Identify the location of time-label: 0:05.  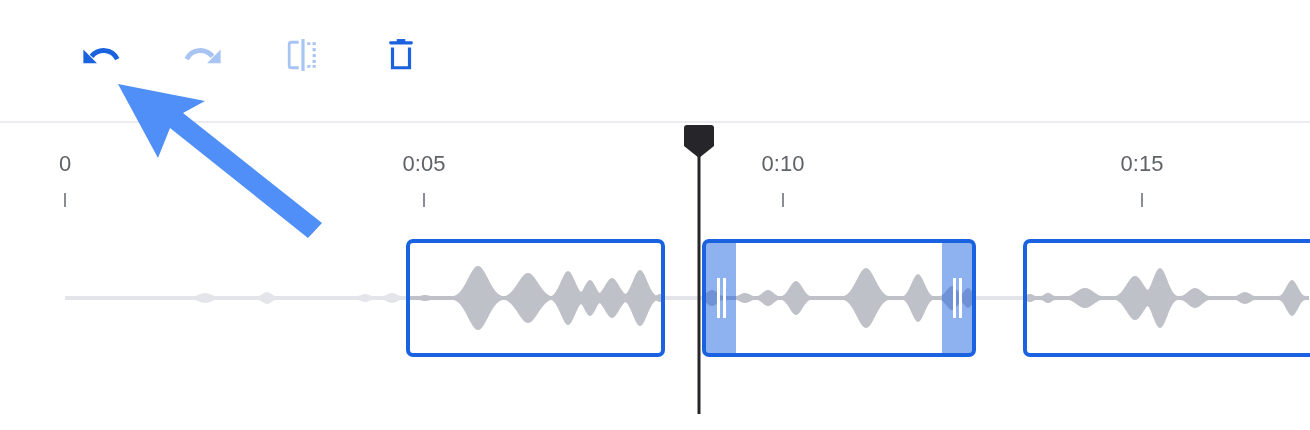
(424, 164).